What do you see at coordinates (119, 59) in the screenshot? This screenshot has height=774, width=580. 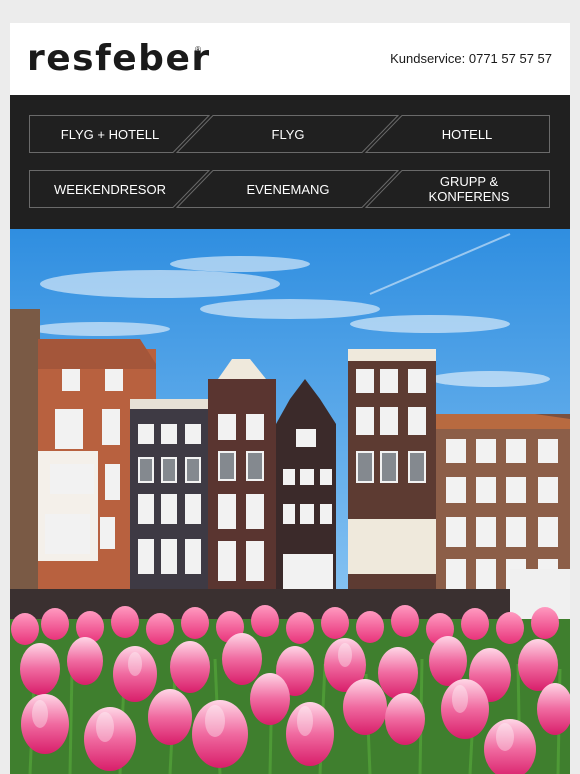 I see `brand-logo: resfeber` at bounding box center [119, 59].